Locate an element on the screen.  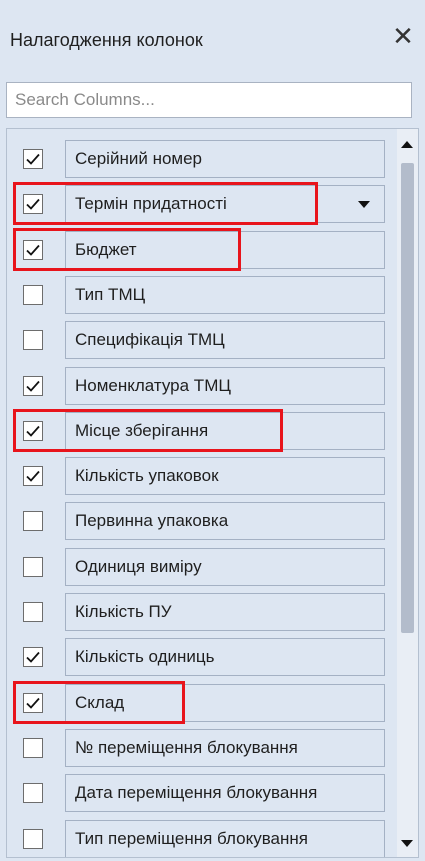
column-label: Кількість ПУ is located at coordinates (225, 612).